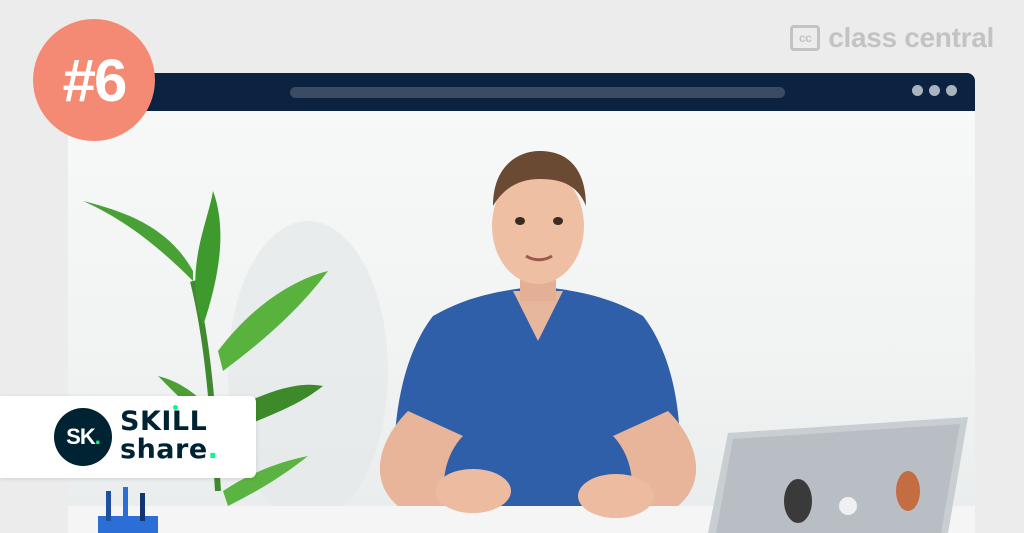 This screenshot has height=533, width=1024. I want to click on skillshare-word-line1: SKILL, so click(164, 421).